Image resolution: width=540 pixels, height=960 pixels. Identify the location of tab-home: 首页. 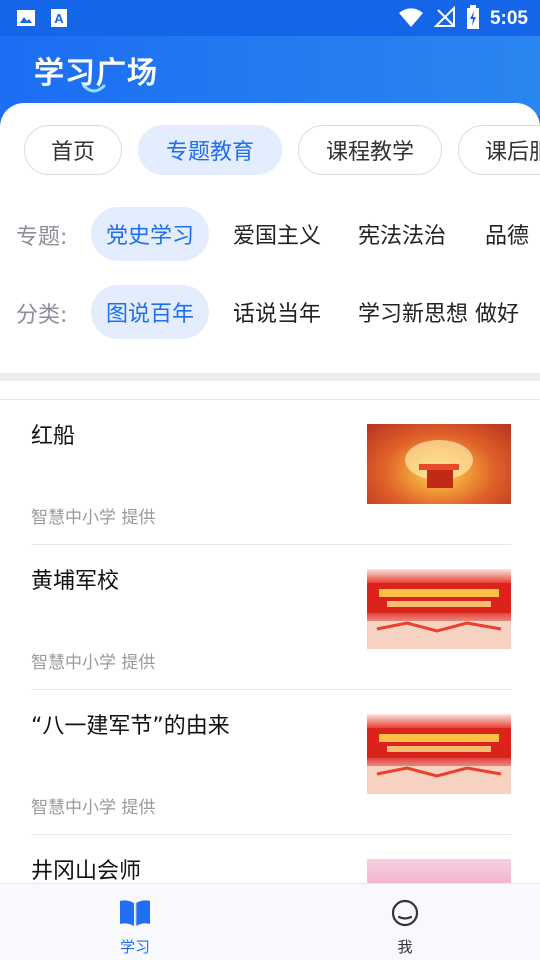
(73, 150).